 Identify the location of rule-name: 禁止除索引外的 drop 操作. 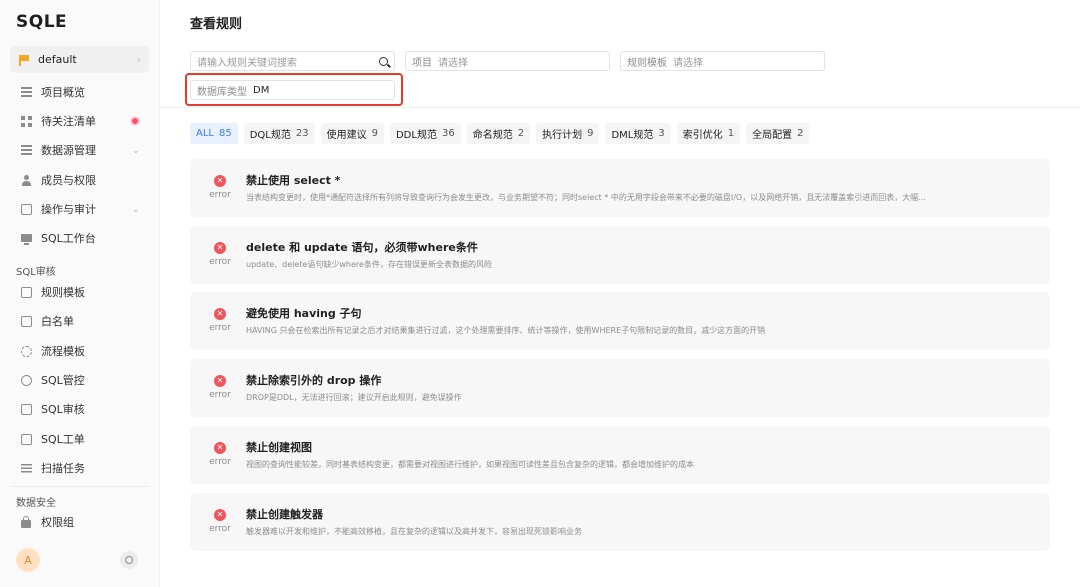
(314, 380).